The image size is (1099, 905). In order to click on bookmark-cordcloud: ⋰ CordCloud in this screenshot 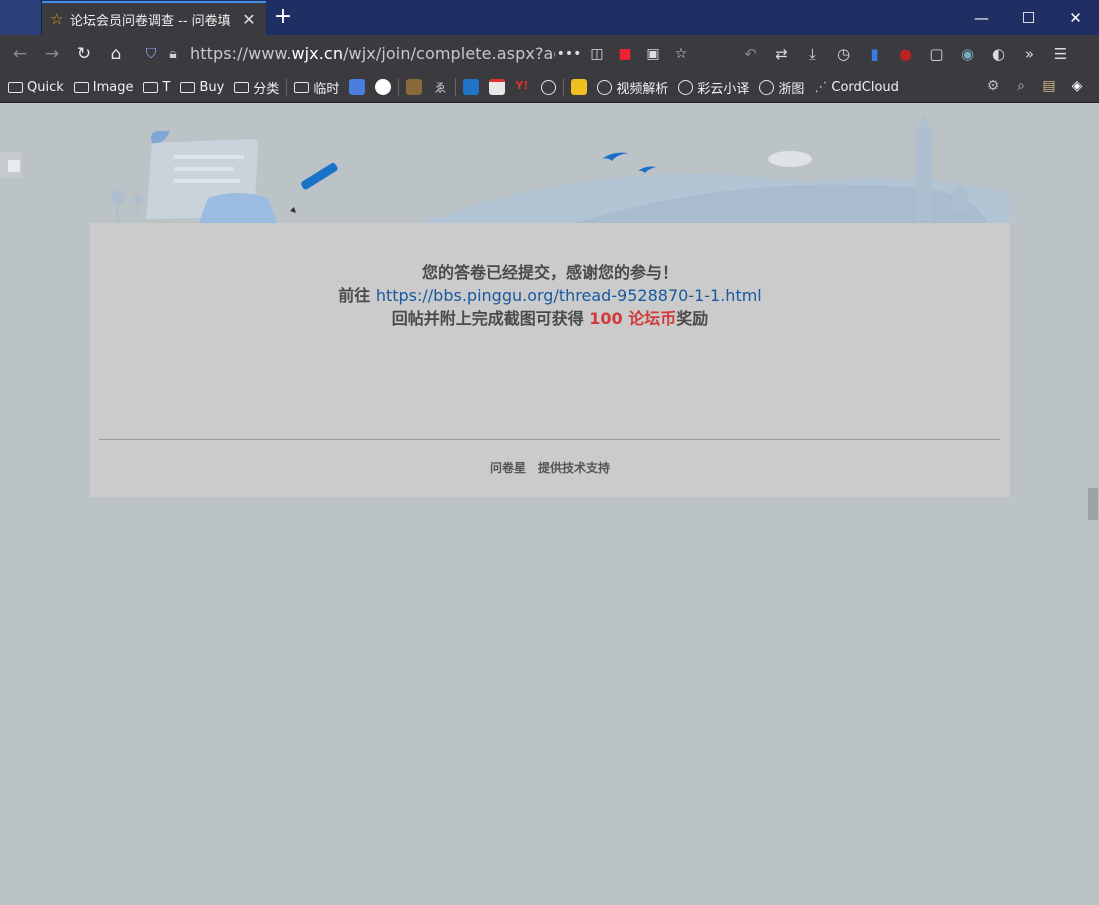, I will do `click(856, 87)`.